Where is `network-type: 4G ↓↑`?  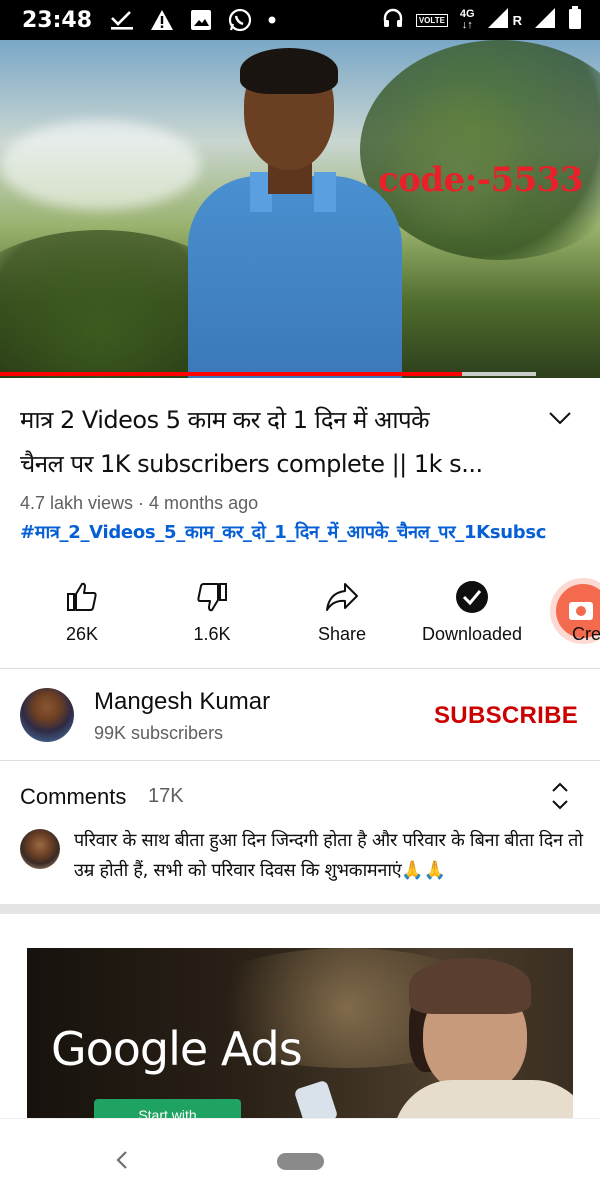
network-type: 4G ↓↑ is located at coordinates (467, 19).